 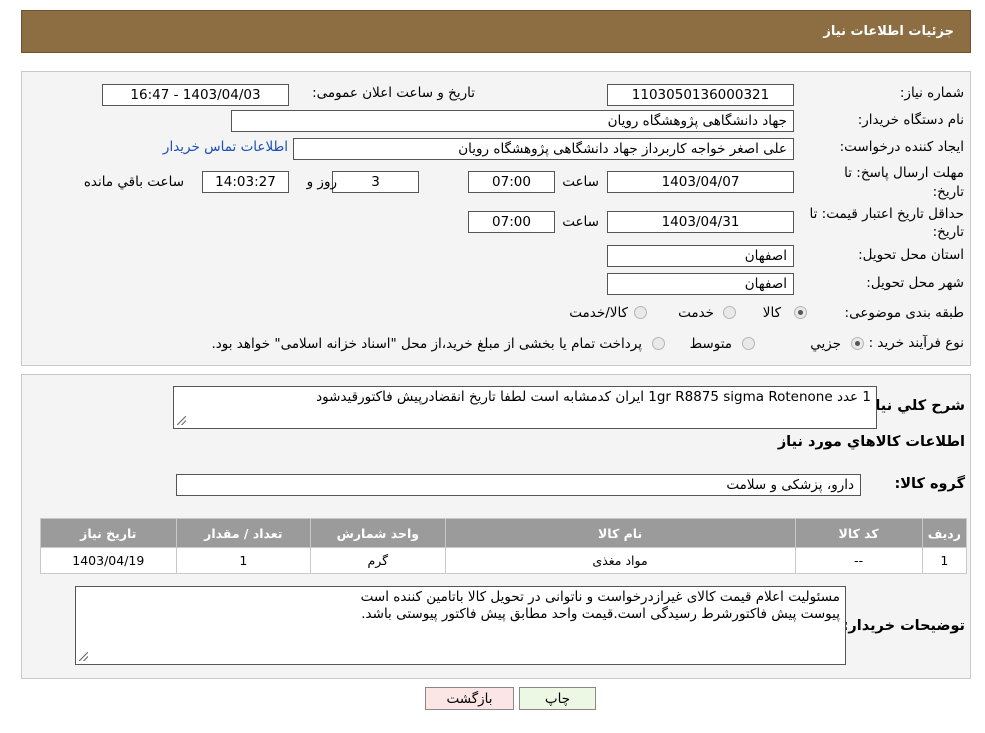 I want to click on process-radio-medium, so click(x=748, y=343).